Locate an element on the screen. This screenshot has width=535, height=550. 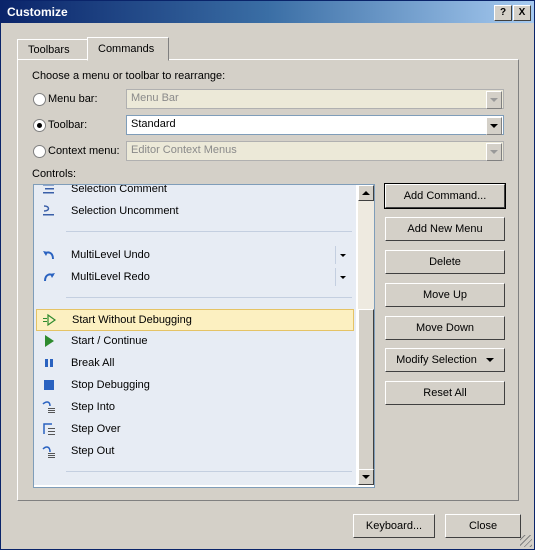
modify-selection-label: Modify Selection is located at coordinates (436, 360).